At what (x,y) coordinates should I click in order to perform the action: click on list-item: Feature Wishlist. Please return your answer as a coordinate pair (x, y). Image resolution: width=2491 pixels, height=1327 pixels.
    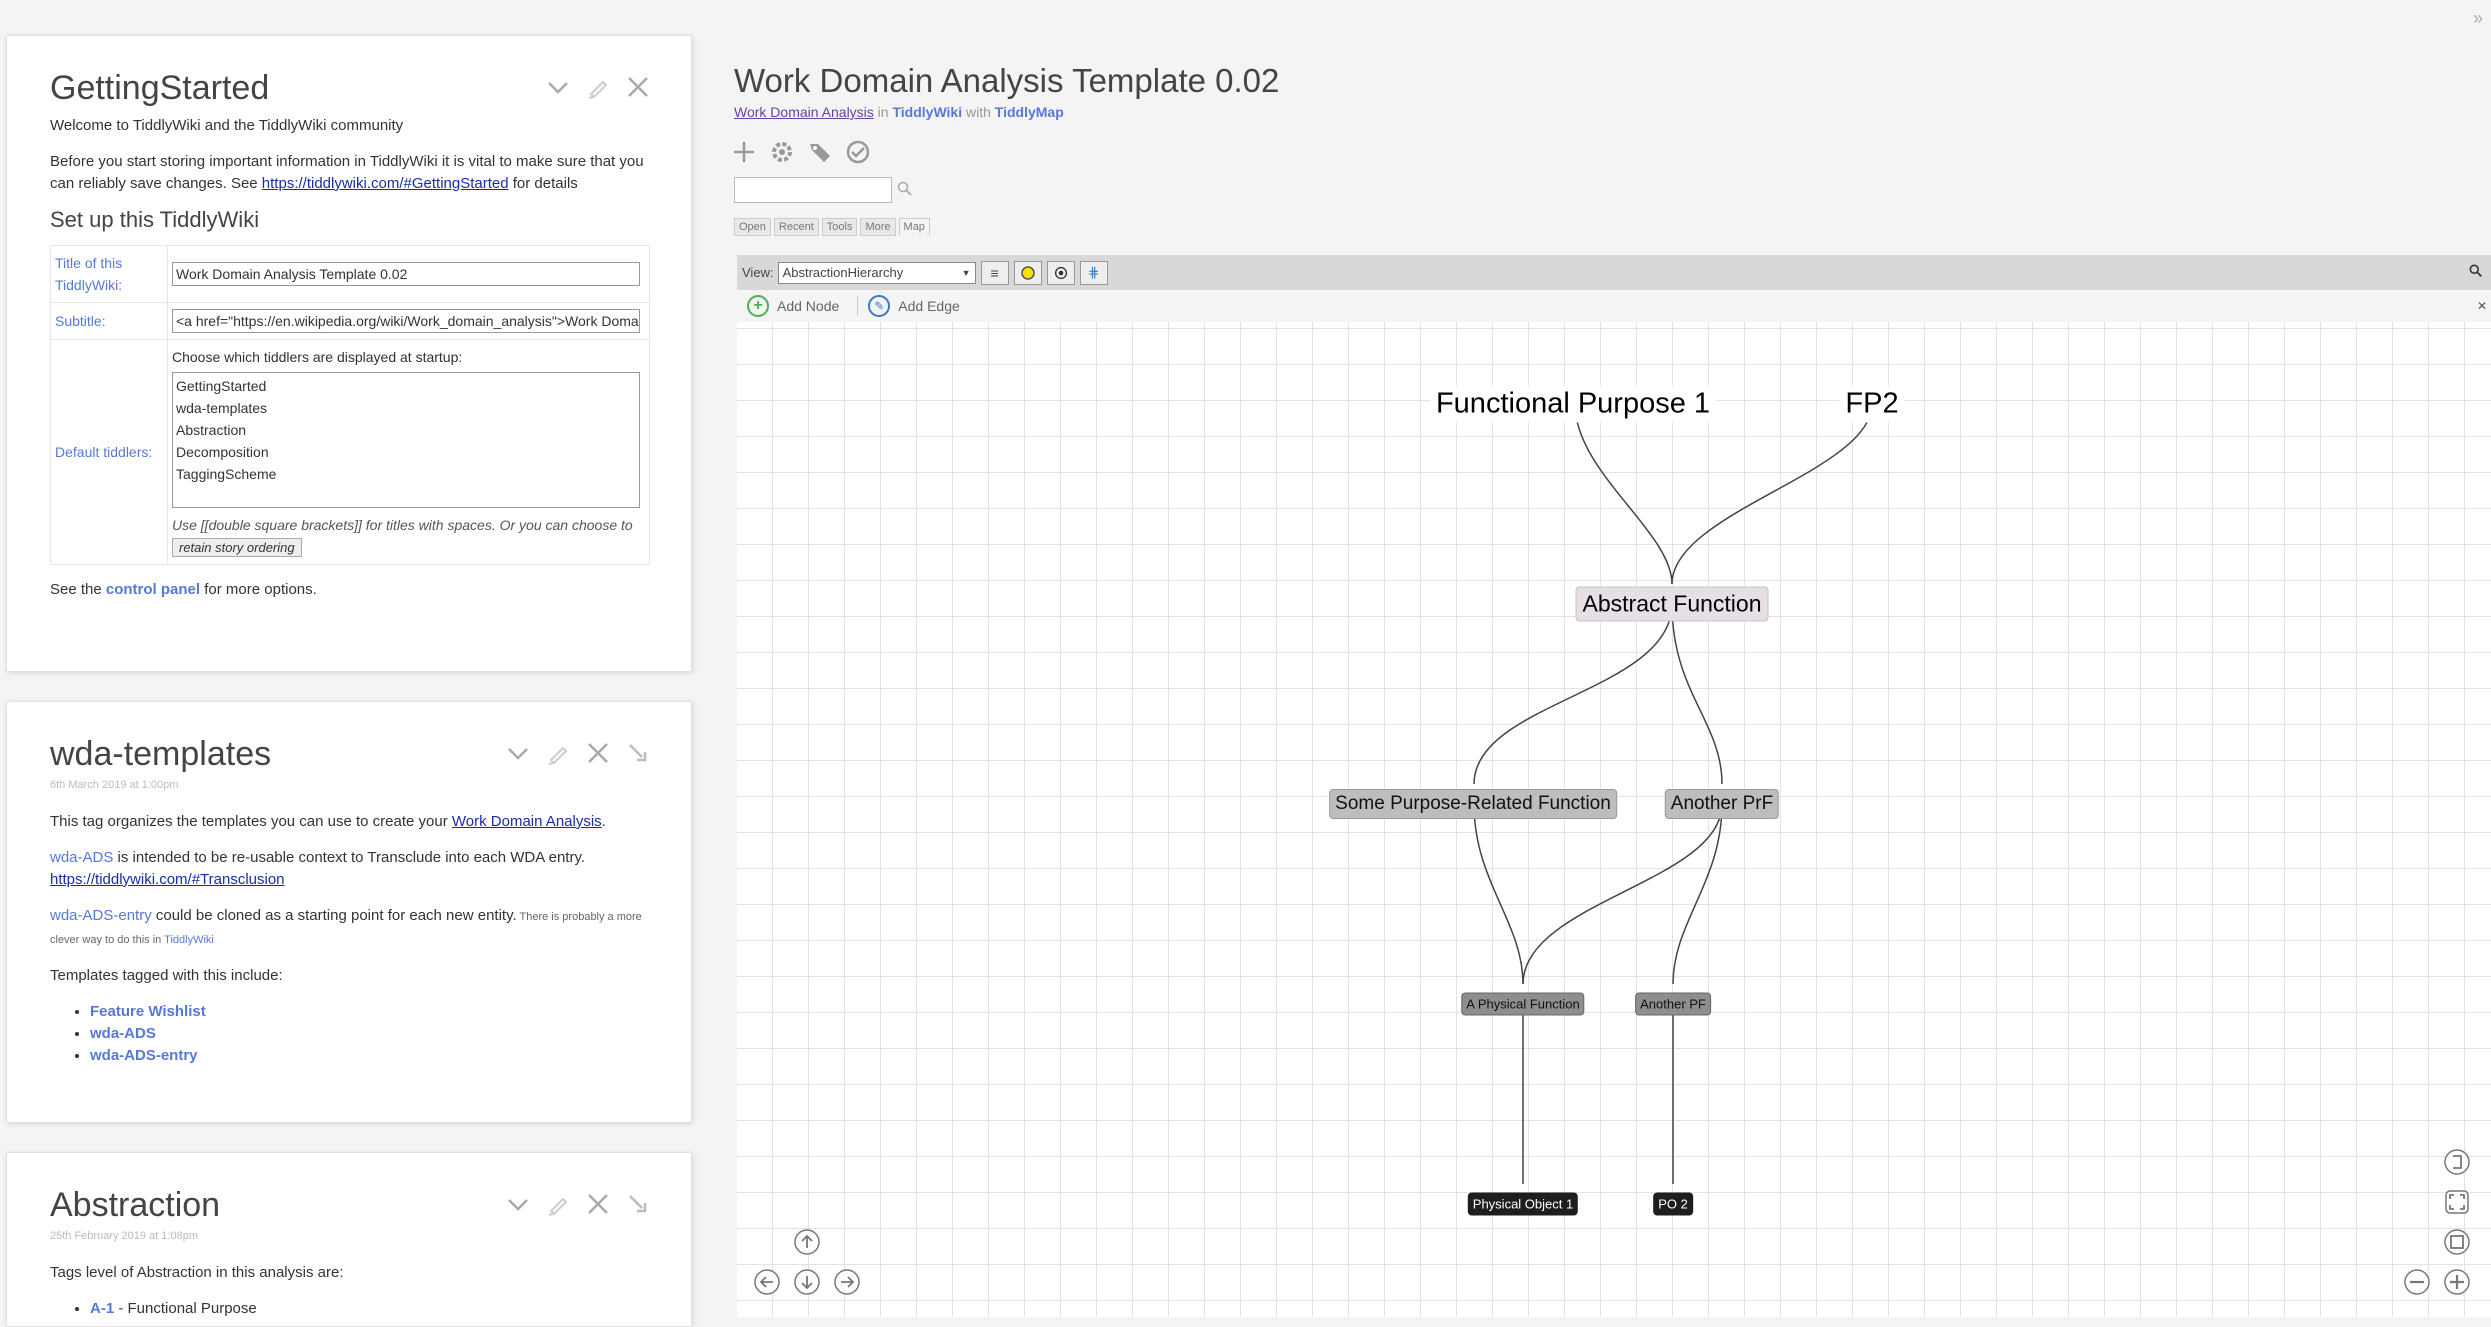
    Looking at the image, I should click on (369, 1012).